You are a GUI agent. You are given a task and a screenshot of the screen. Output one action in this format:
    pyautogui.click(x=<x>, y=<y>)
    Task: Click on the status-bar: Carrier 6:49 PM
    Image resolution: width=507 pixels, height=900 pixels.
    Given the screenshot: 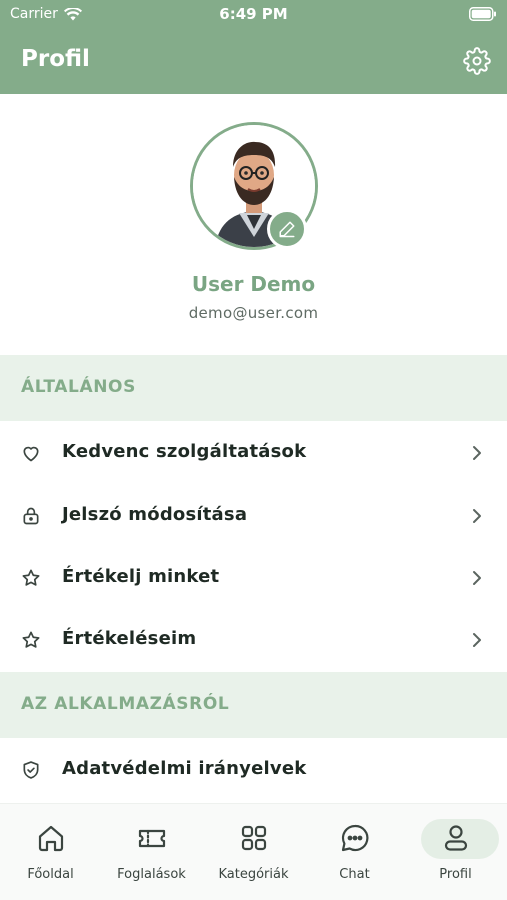 What is the action you would take?
    pyautogui.click(x=253, y=15)
    